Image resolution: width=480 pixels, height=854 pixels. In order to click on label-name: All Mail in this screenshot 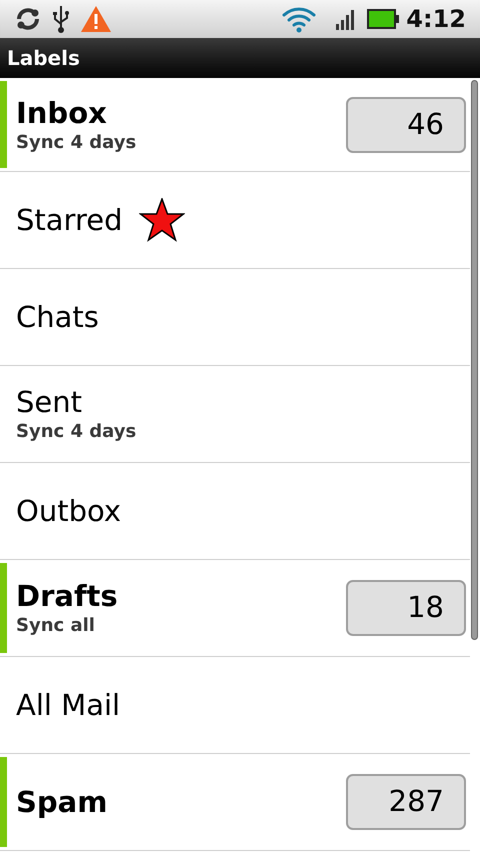, I will do `click(68, 705)`.